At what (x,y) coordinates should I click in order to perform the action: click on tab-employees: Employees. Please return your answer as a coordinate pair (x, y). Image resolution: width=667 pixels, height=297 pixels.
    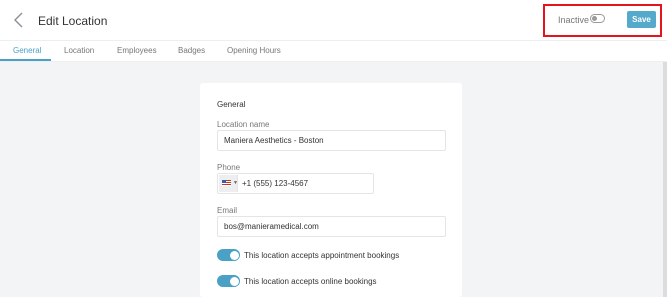
    Looking at the image, I should click on (137, 50).